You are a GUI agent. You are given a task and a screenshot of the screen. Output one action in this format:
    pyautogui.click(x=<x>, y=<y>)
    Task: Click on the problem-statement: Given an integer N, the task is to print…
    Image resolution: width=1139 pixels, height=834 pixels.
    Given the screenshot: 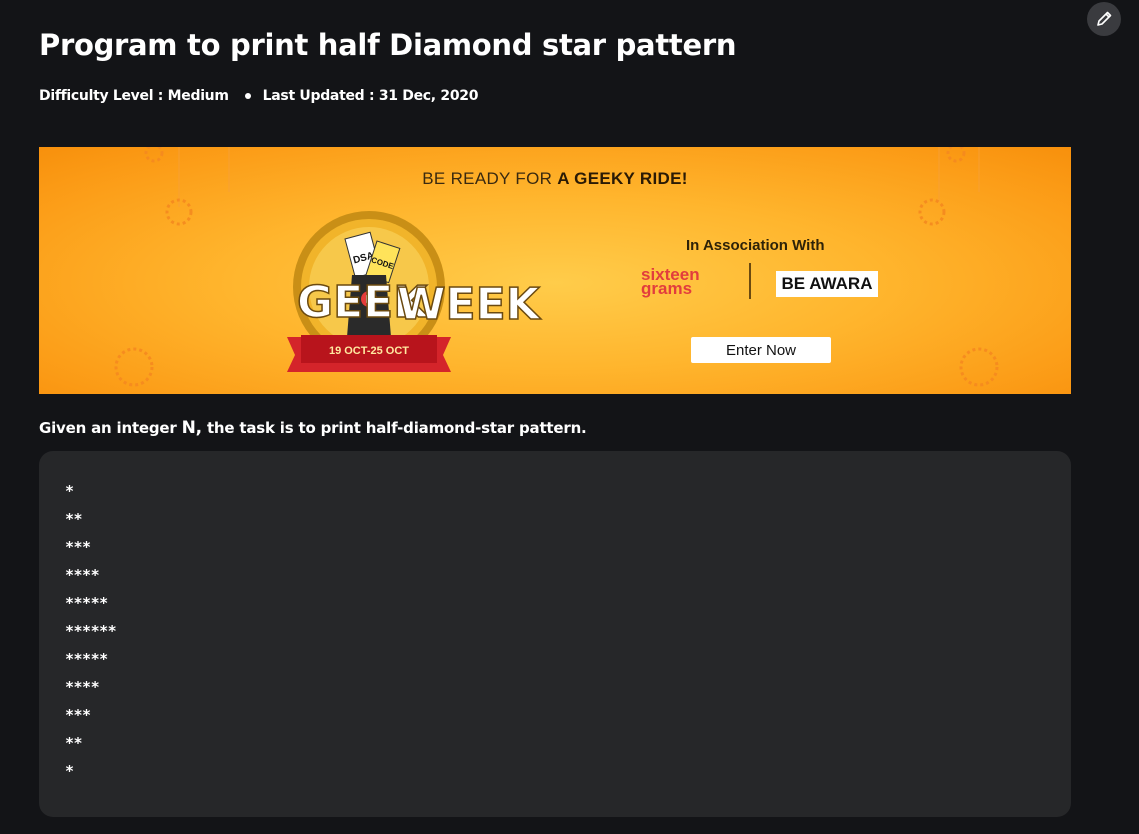 What is the action you would take?
    pyautogui.click(x=313, y=428)
    